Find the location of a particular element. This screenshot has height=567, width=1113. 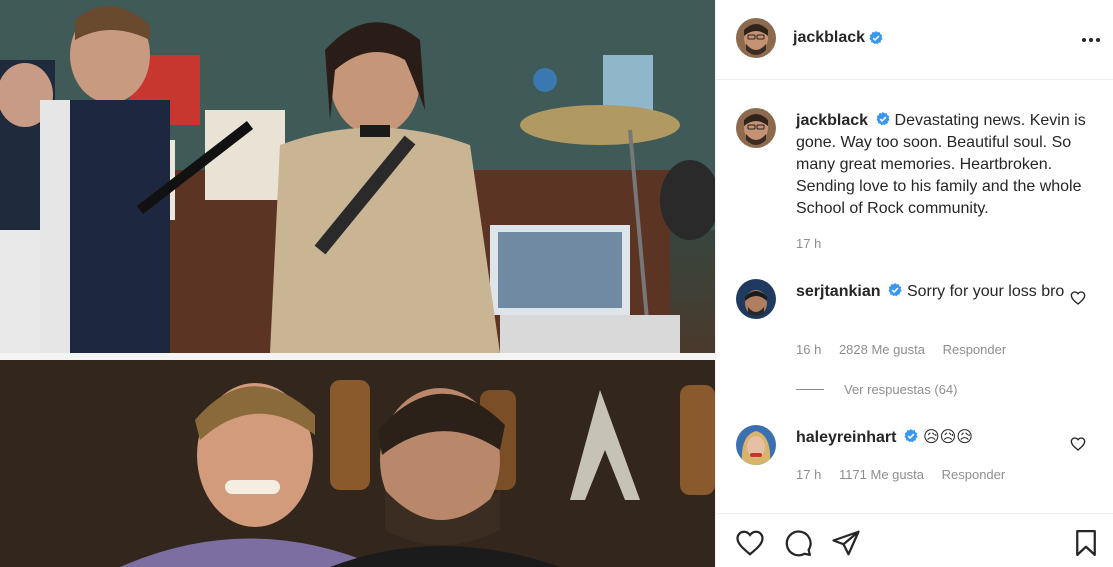

view-replies-button: Ver respuestas (64) is located at coordinates (876, 389).